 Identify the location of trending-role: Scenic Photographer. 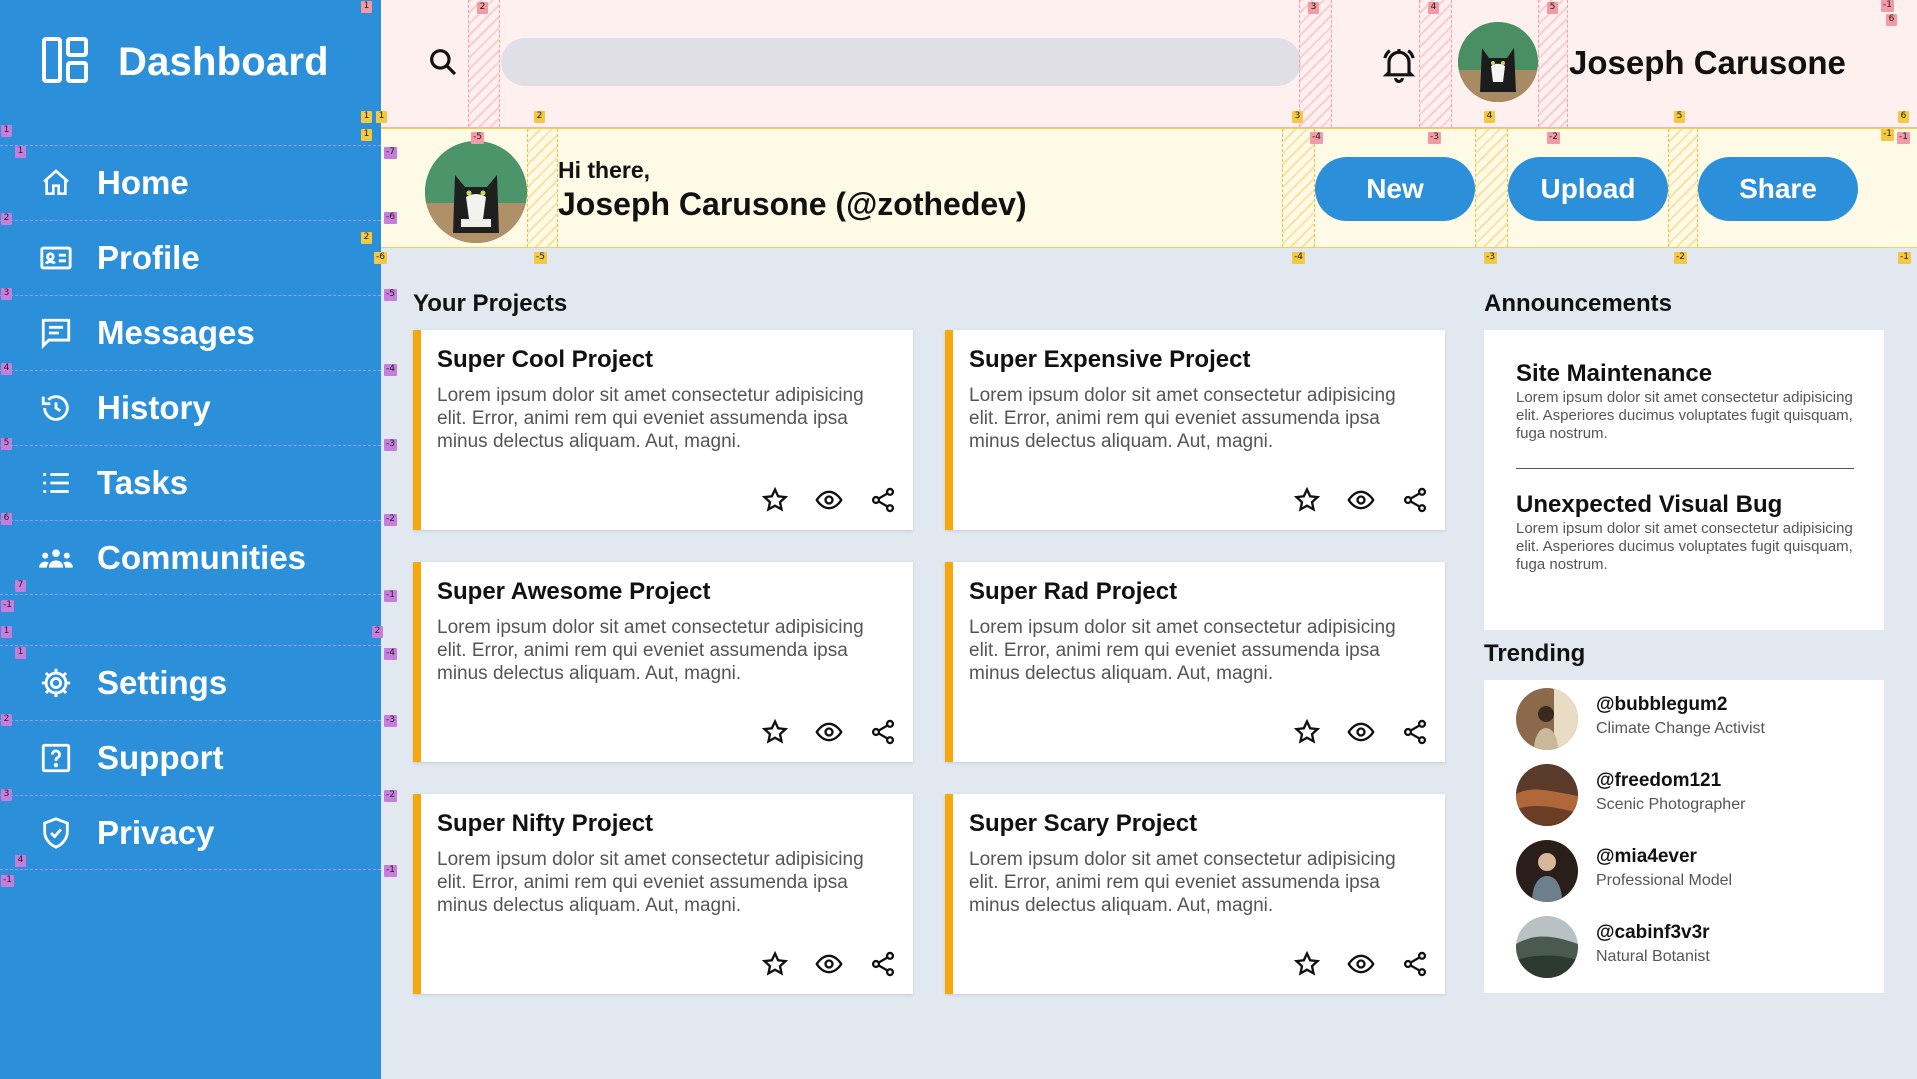
(1671, 804).